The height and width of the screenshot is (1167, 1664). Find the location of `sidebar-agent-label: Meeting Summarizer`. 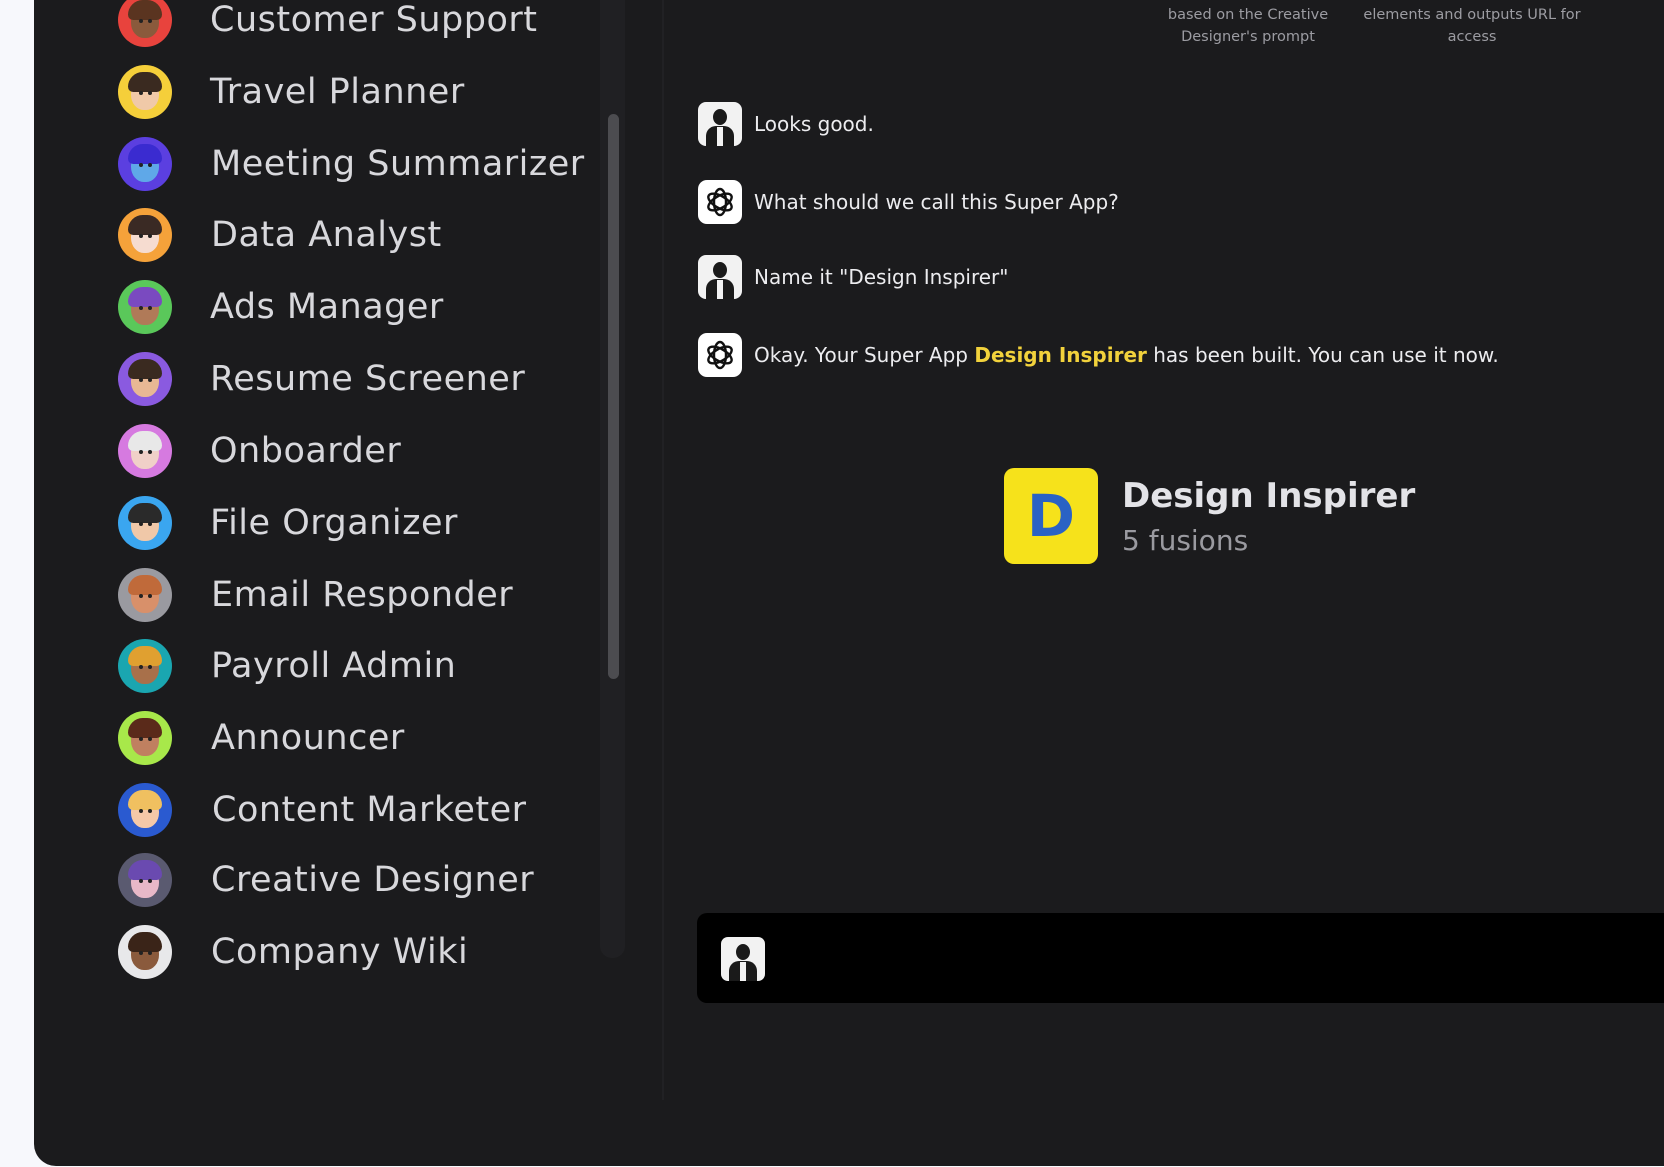

sidebar-agent-label: Meeting Summarizer is located at coordinates (398, 164).